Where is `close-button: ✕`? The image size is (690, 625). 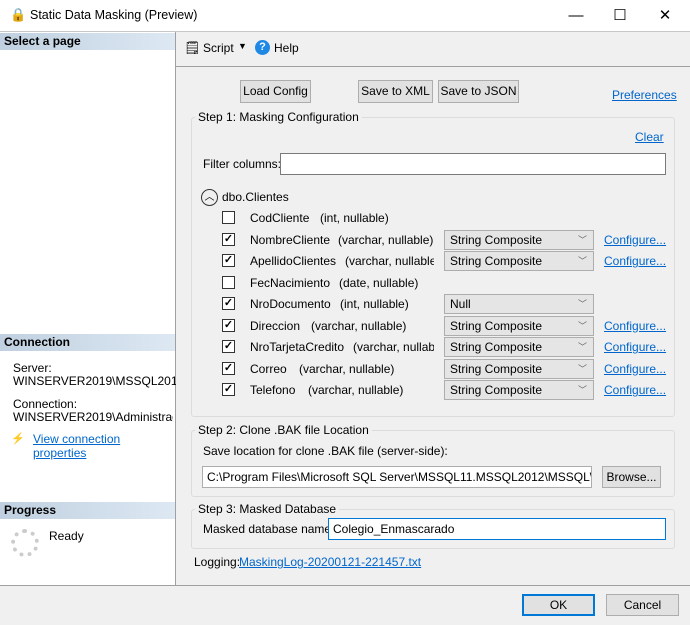 close-button: ✕ is located at coordinates (665, 16).